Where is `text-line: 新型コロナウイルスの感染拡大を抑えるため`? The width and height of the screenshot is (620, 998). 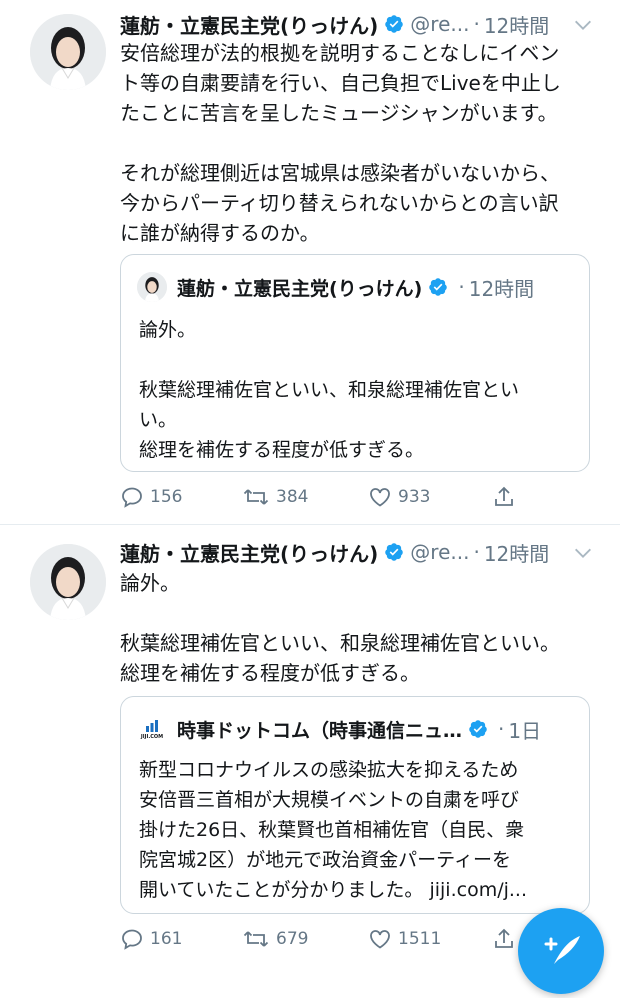
text-line: 新型コロナウイルスの感染拡大を抑えるため is located at coordinates (329, 770).